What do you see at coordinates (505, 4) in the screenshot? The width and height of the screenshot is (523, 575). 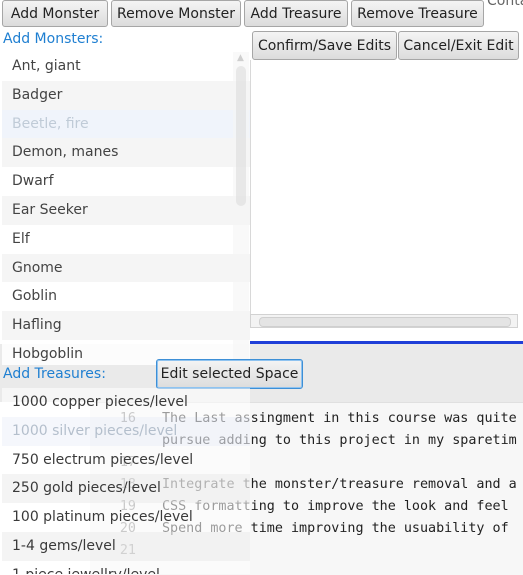 I see `contact-text: Contac` at bounding box center [505, 4].